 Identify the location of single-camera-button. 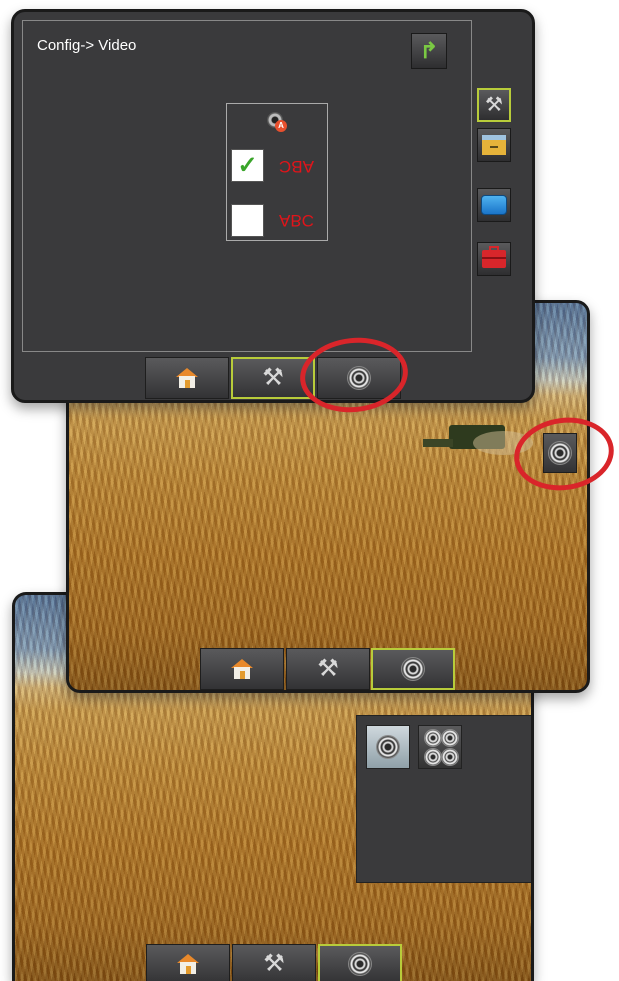
(388, 747).